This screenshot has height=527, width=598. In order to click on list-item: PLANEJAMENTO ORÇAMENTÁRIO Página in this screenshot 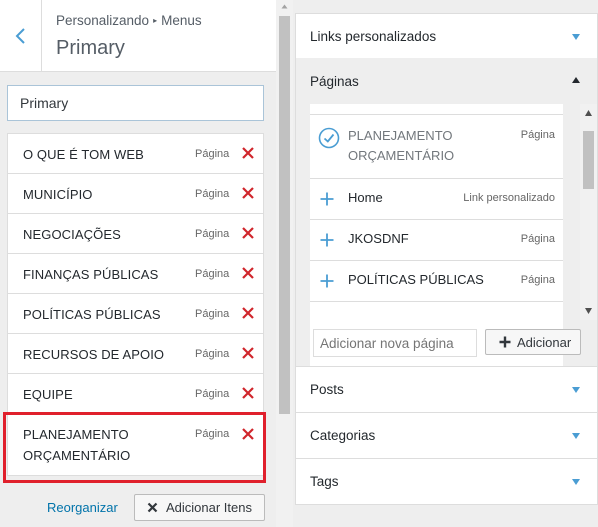, I will do `click(436, 146)`.